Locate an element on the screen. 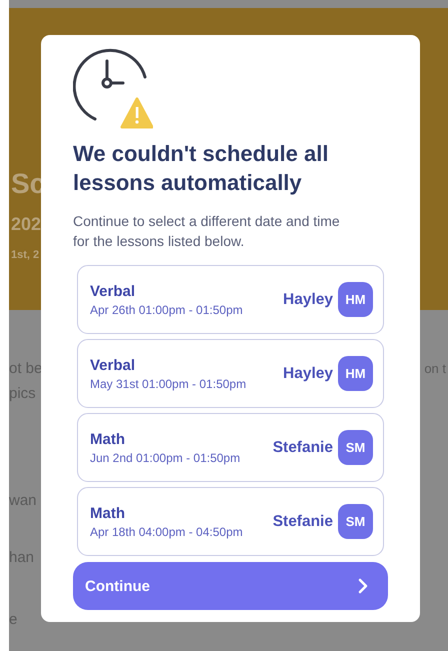 The width and height of the screenshot is (448, 651). background-text: 1st, 2 is located at coordinates (25, 255).